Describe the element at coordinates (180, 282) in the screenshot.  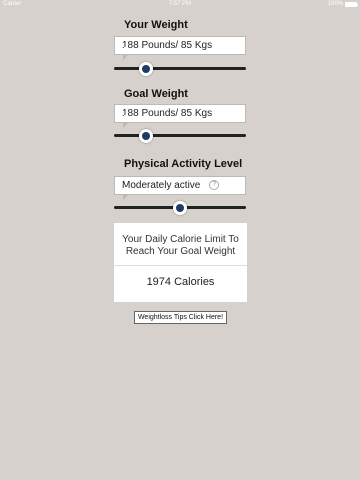
I see `calorie-value: 1974 Calories` at that location.